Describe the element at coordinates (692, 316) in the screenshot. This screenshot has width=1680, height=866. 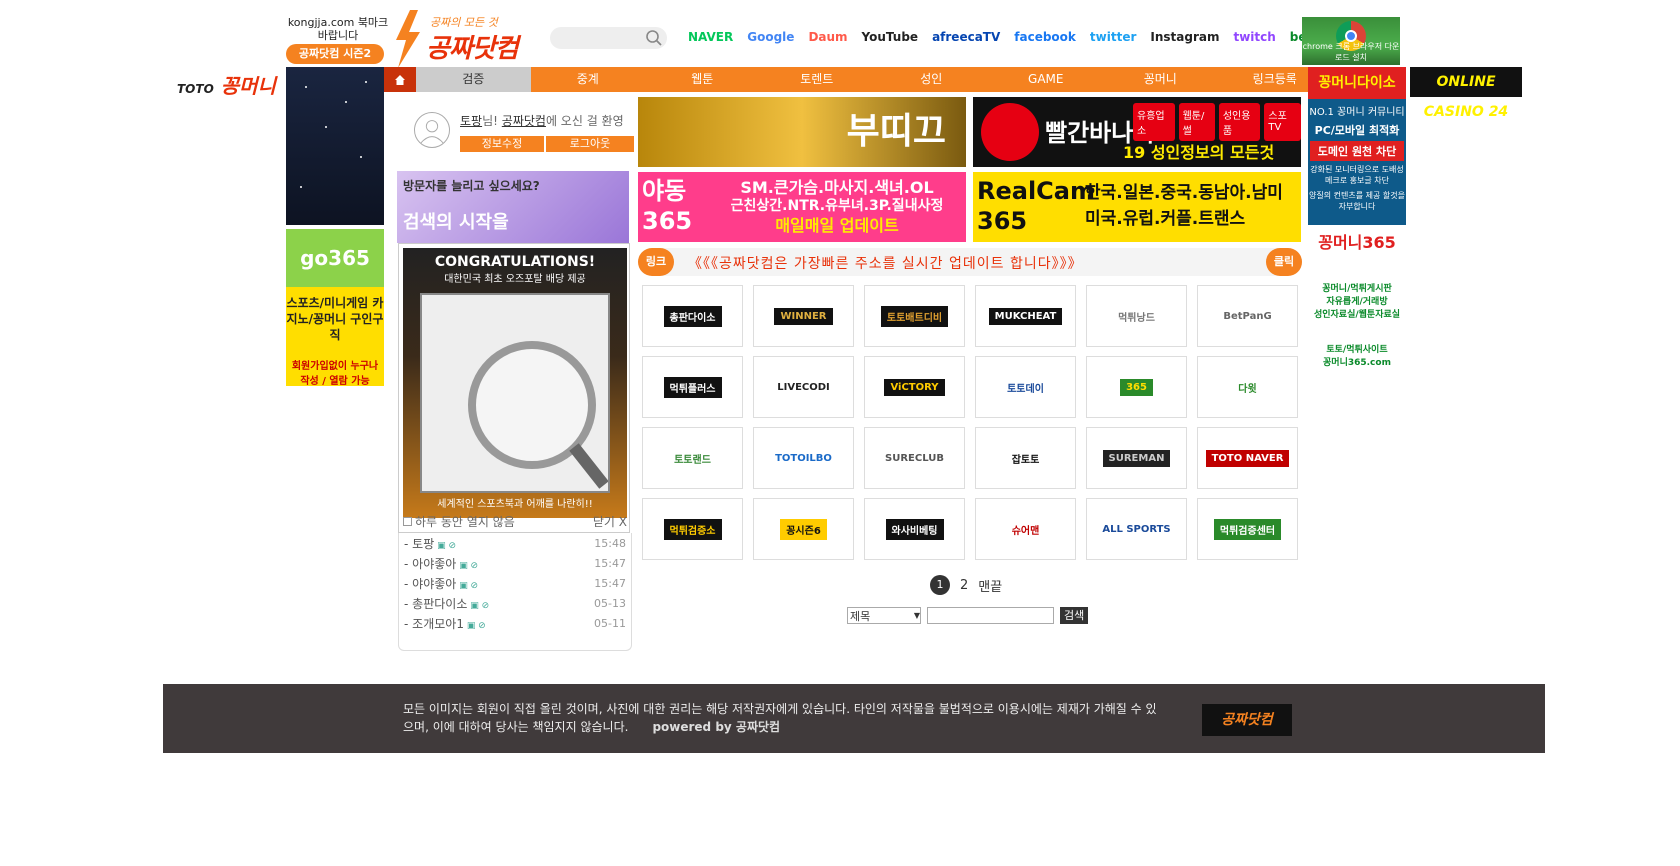
I see `site-logo-card: 총판다이소` at that location.